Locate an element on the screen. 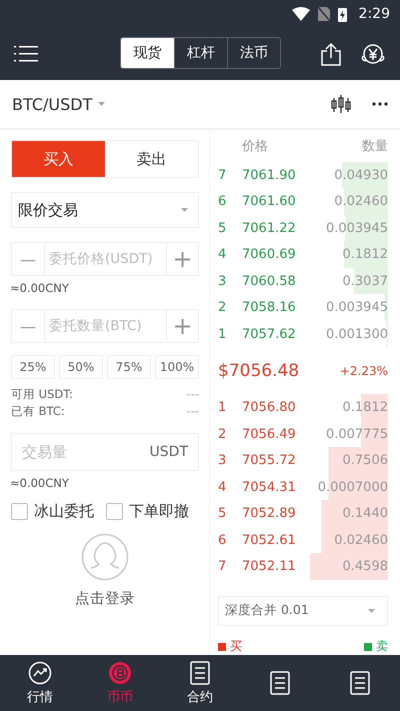 Image resolution: width=400 pixels, height=711 pixels. menu-icon is located at coordinates (26, 54).